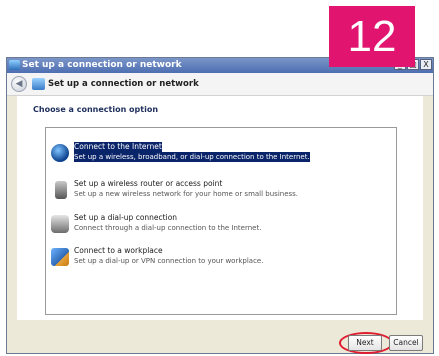 The width and height of the screenshot is (439, 356). Describe the element at coordinates (406, 343) in the screenshot. I see `cancel-button: Cancel` at that location.